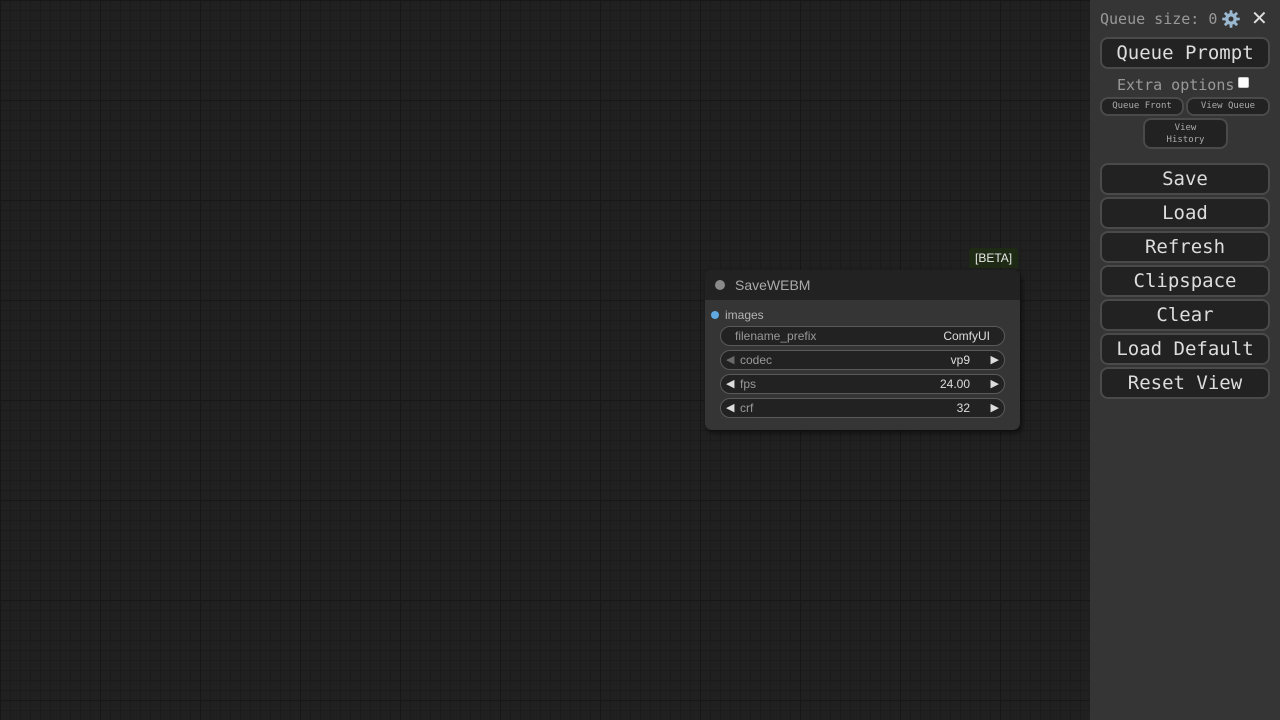  I want to click on crf-widget: ◀ crf 32 ▶, so click(862, 408).